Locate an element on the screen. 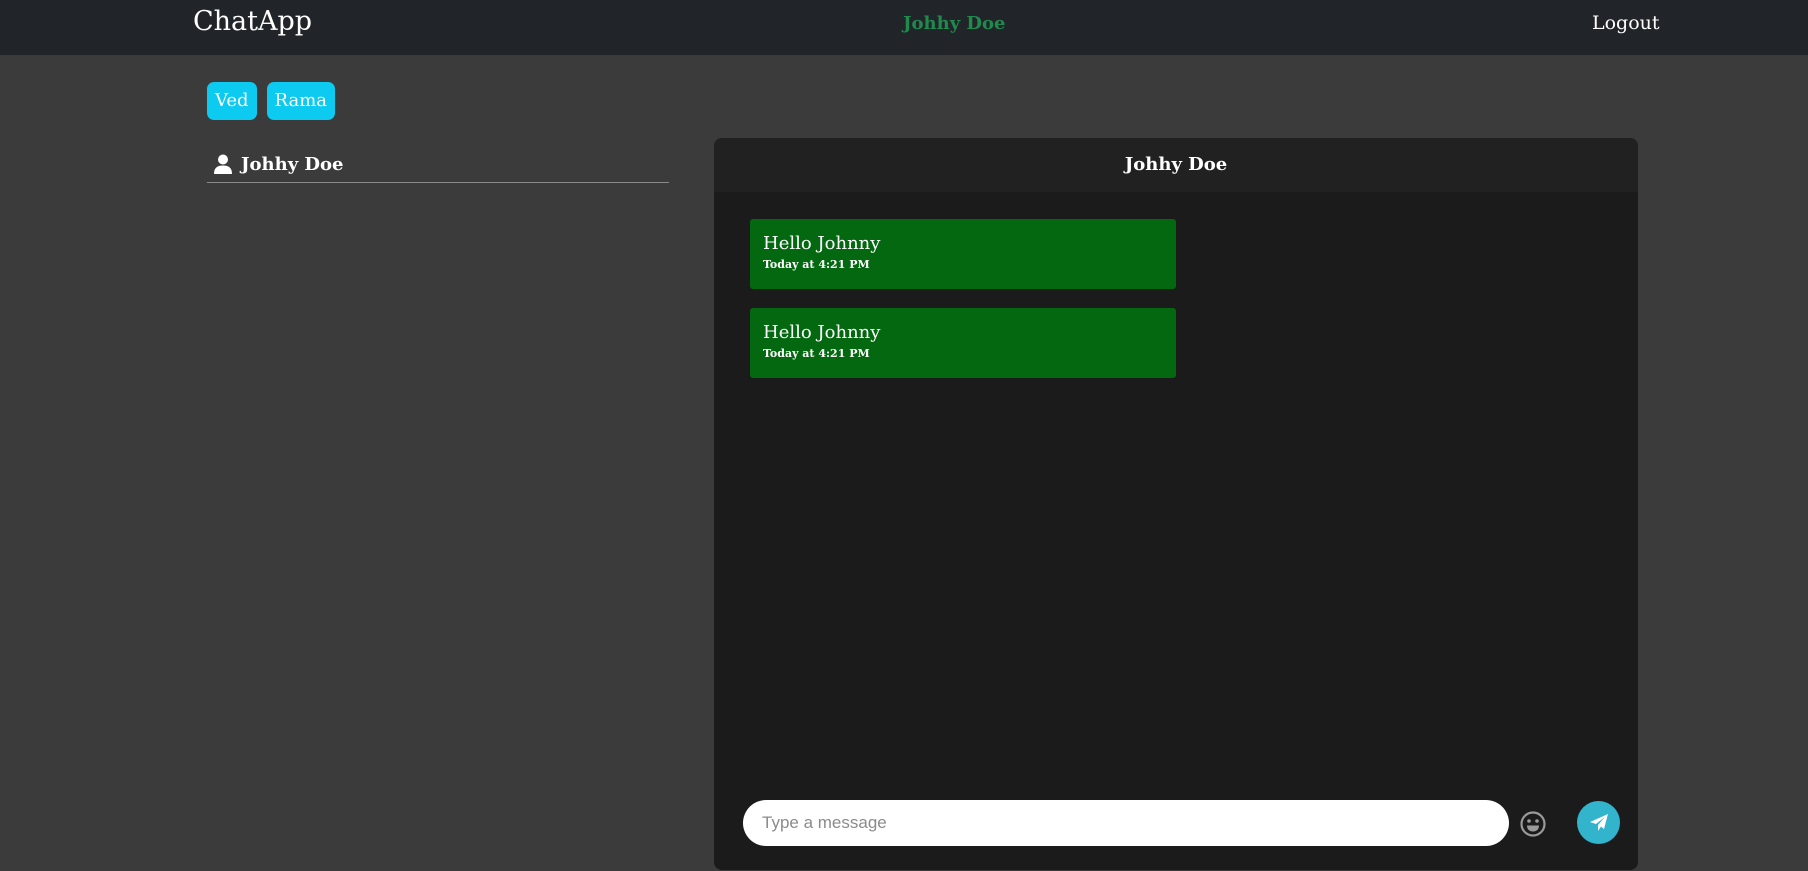 Image resolution: width=1808 pixels, height=871 pixels. group-button-rama: Rama is located at coordinates (301, 101).